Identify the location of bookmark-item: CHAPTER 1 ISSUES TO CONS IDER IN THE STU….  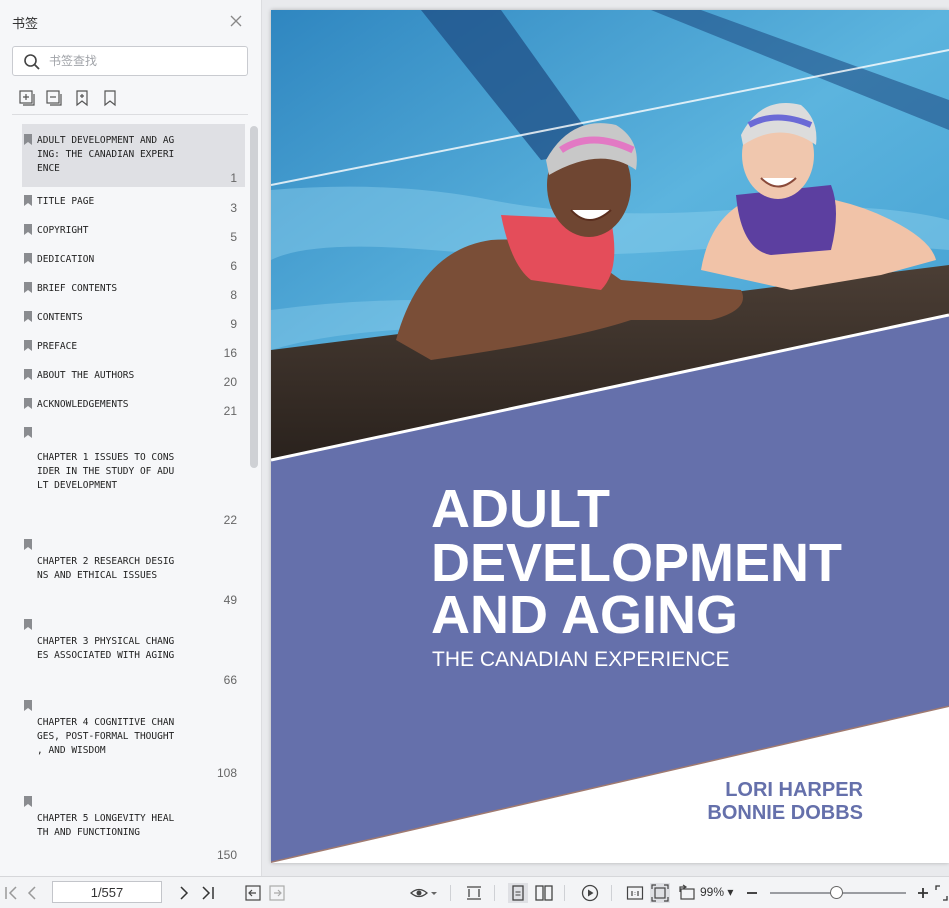
(133, 477).